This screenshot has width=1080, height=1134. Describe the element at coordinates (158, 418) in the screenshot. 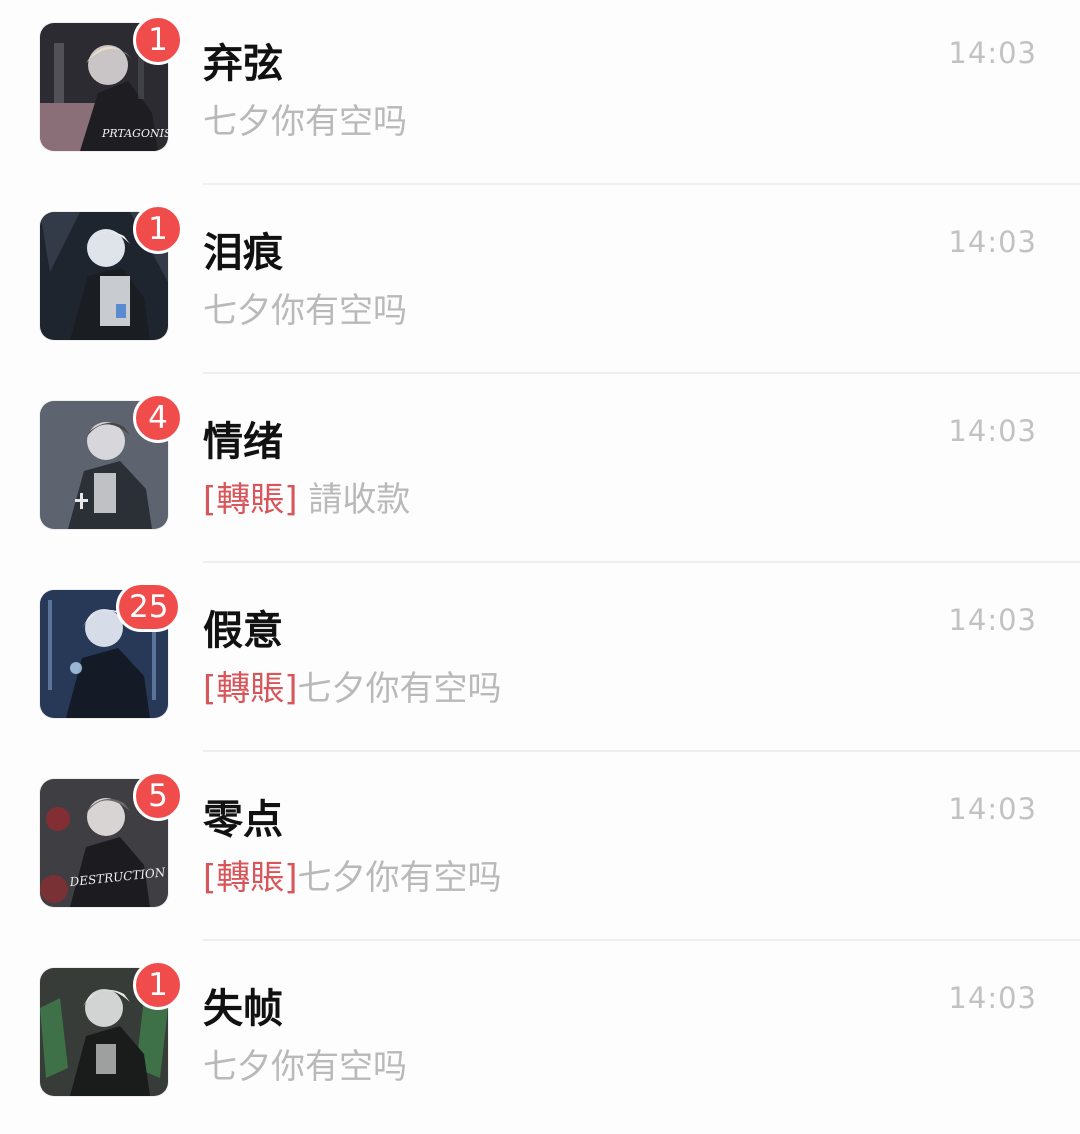

I see `unread-badge: 4` at that location.